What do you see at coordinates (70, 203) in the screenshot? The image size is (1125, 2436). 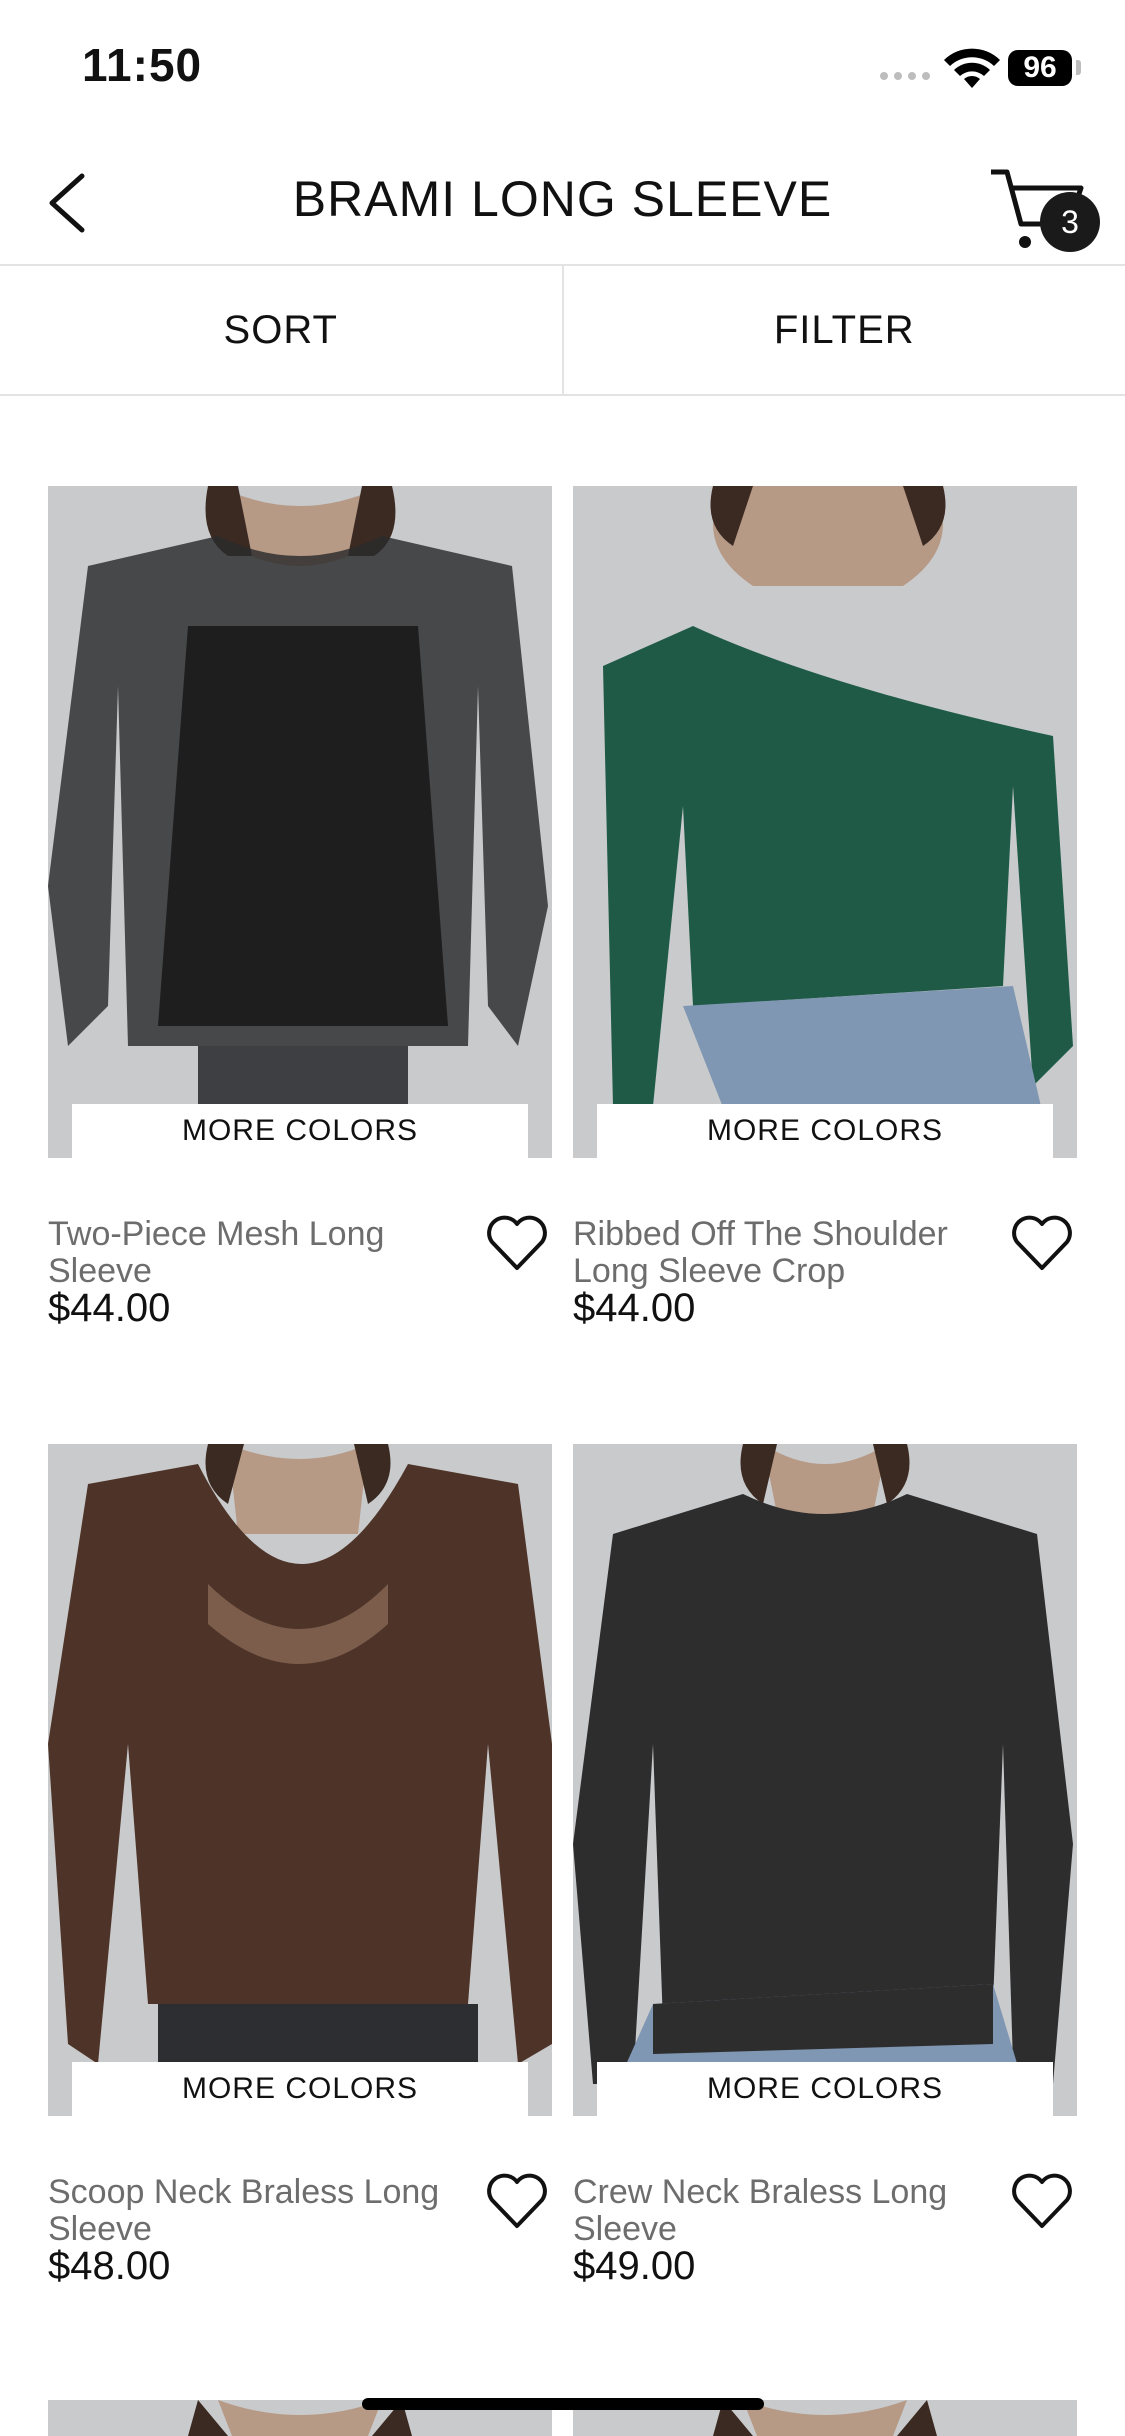 I see `back-arrow-icon` at bounding box center [70, 203].